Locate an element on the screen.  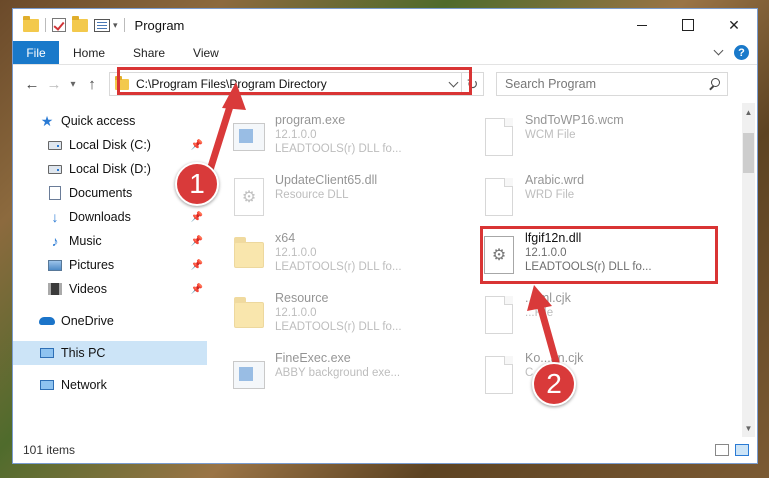
file-name: SndToWP16.wcm is located at coordinates (574, 120).